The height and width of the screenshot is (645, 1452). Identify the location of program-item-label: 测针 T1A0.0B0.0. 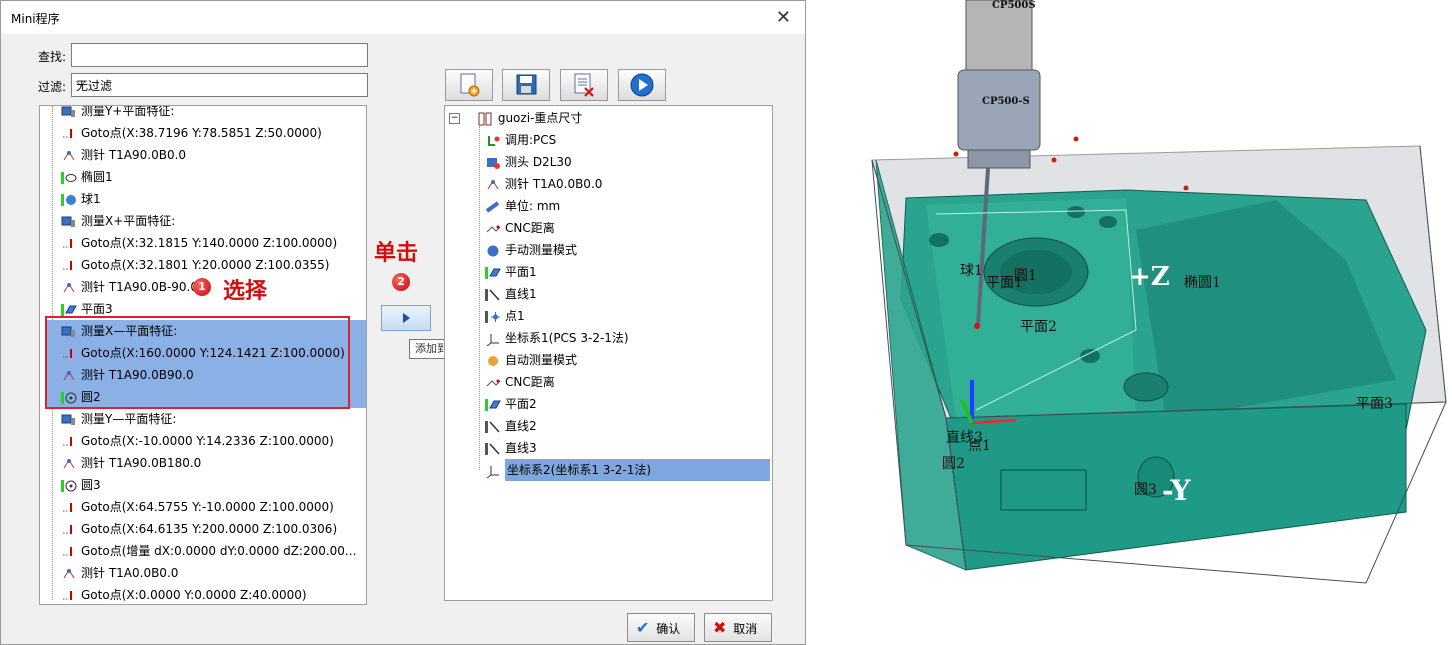
(554, 184).